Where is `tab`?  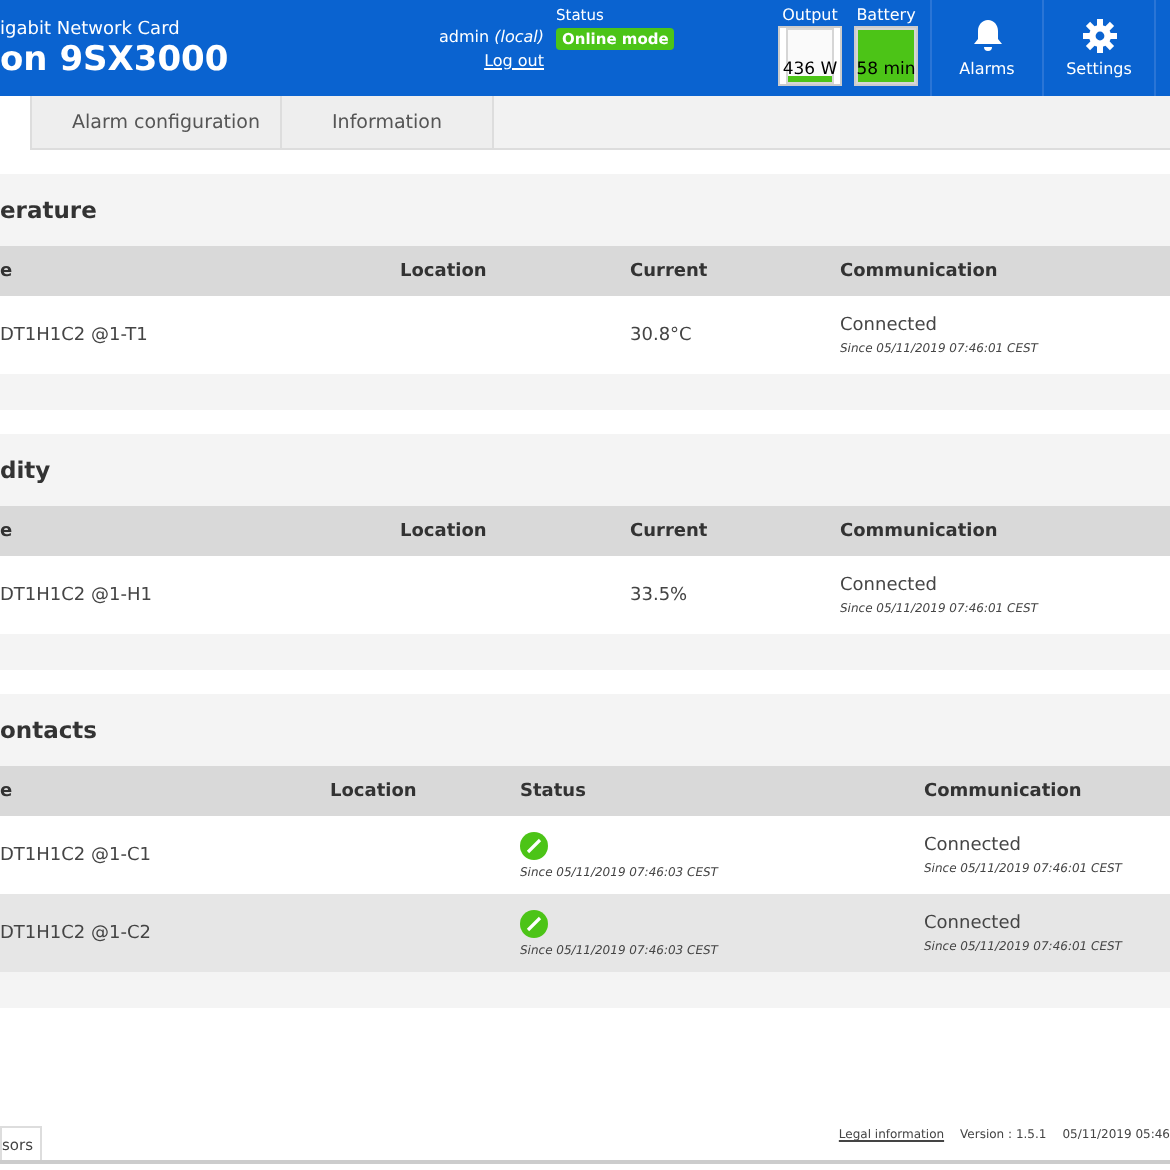
tab is located at coordinates (16, 123).